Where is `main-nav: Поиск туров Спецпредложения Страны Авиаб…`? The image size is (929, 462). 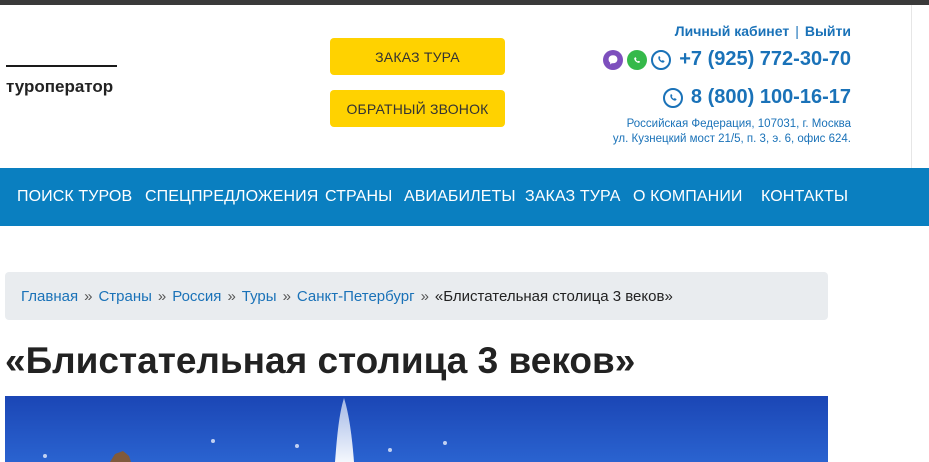 main-nav: Поиск туров Спецпредложения Страны Авиаб… is located at coordinates (464, 197).